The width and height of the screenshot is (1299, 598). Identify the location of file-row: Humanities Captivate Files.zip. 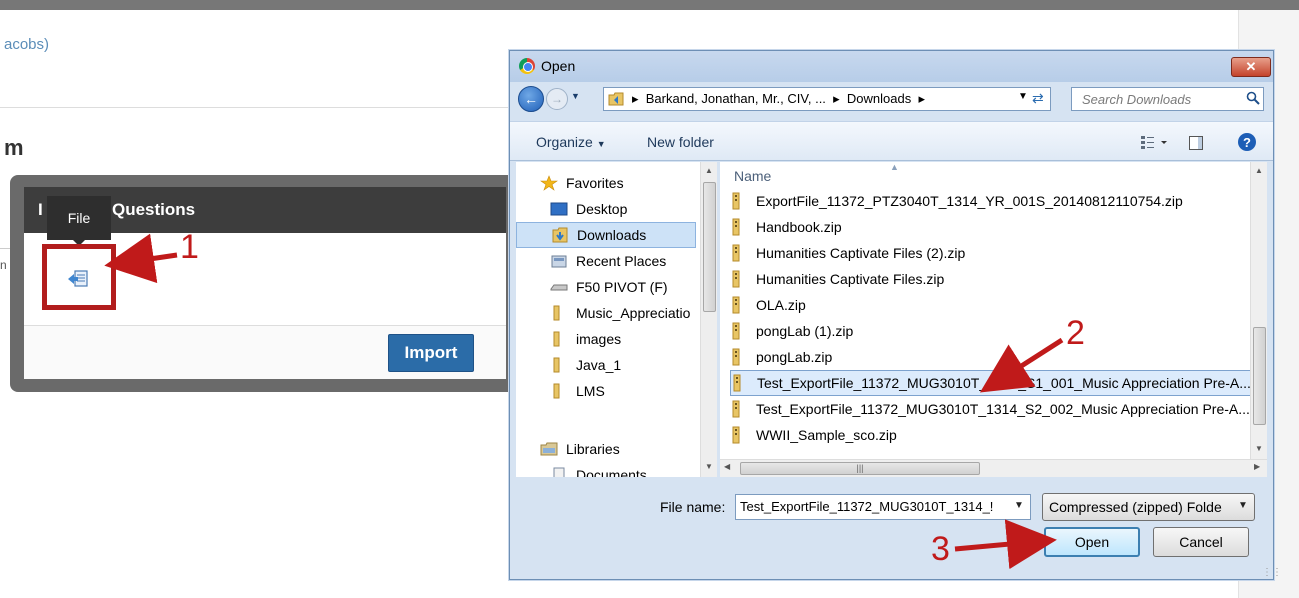
(995, 279).